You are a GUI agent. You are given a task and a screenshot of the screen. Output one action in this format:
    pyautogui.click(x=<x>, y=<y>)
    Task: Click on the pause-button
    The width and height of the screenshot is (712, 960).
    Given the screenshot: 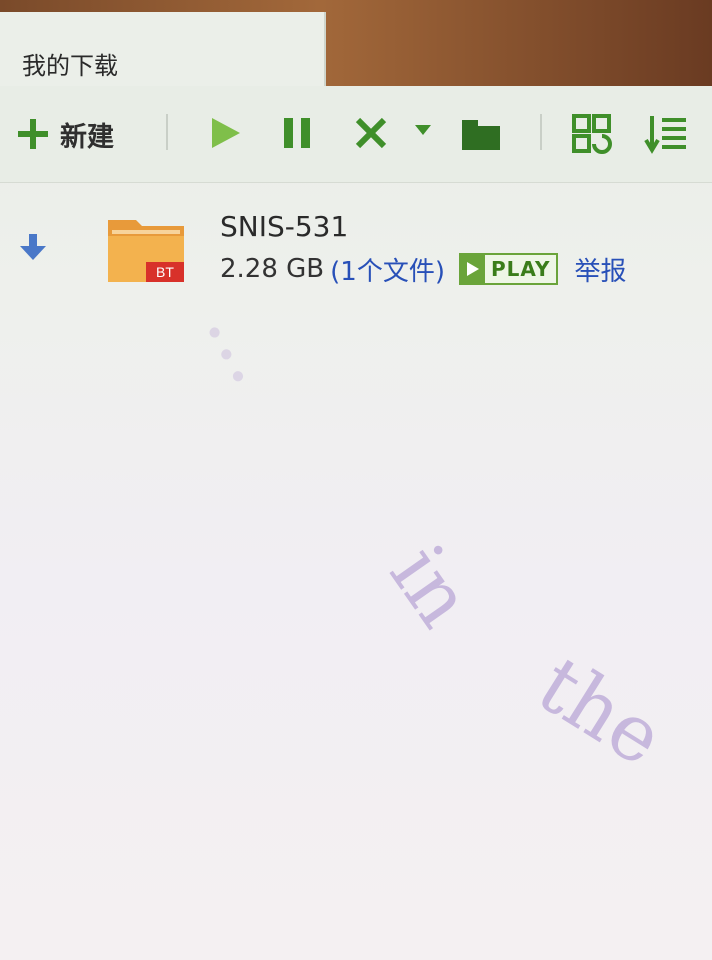 What is the action you would take?
    pyautogui.click(x=297, y=133)
    